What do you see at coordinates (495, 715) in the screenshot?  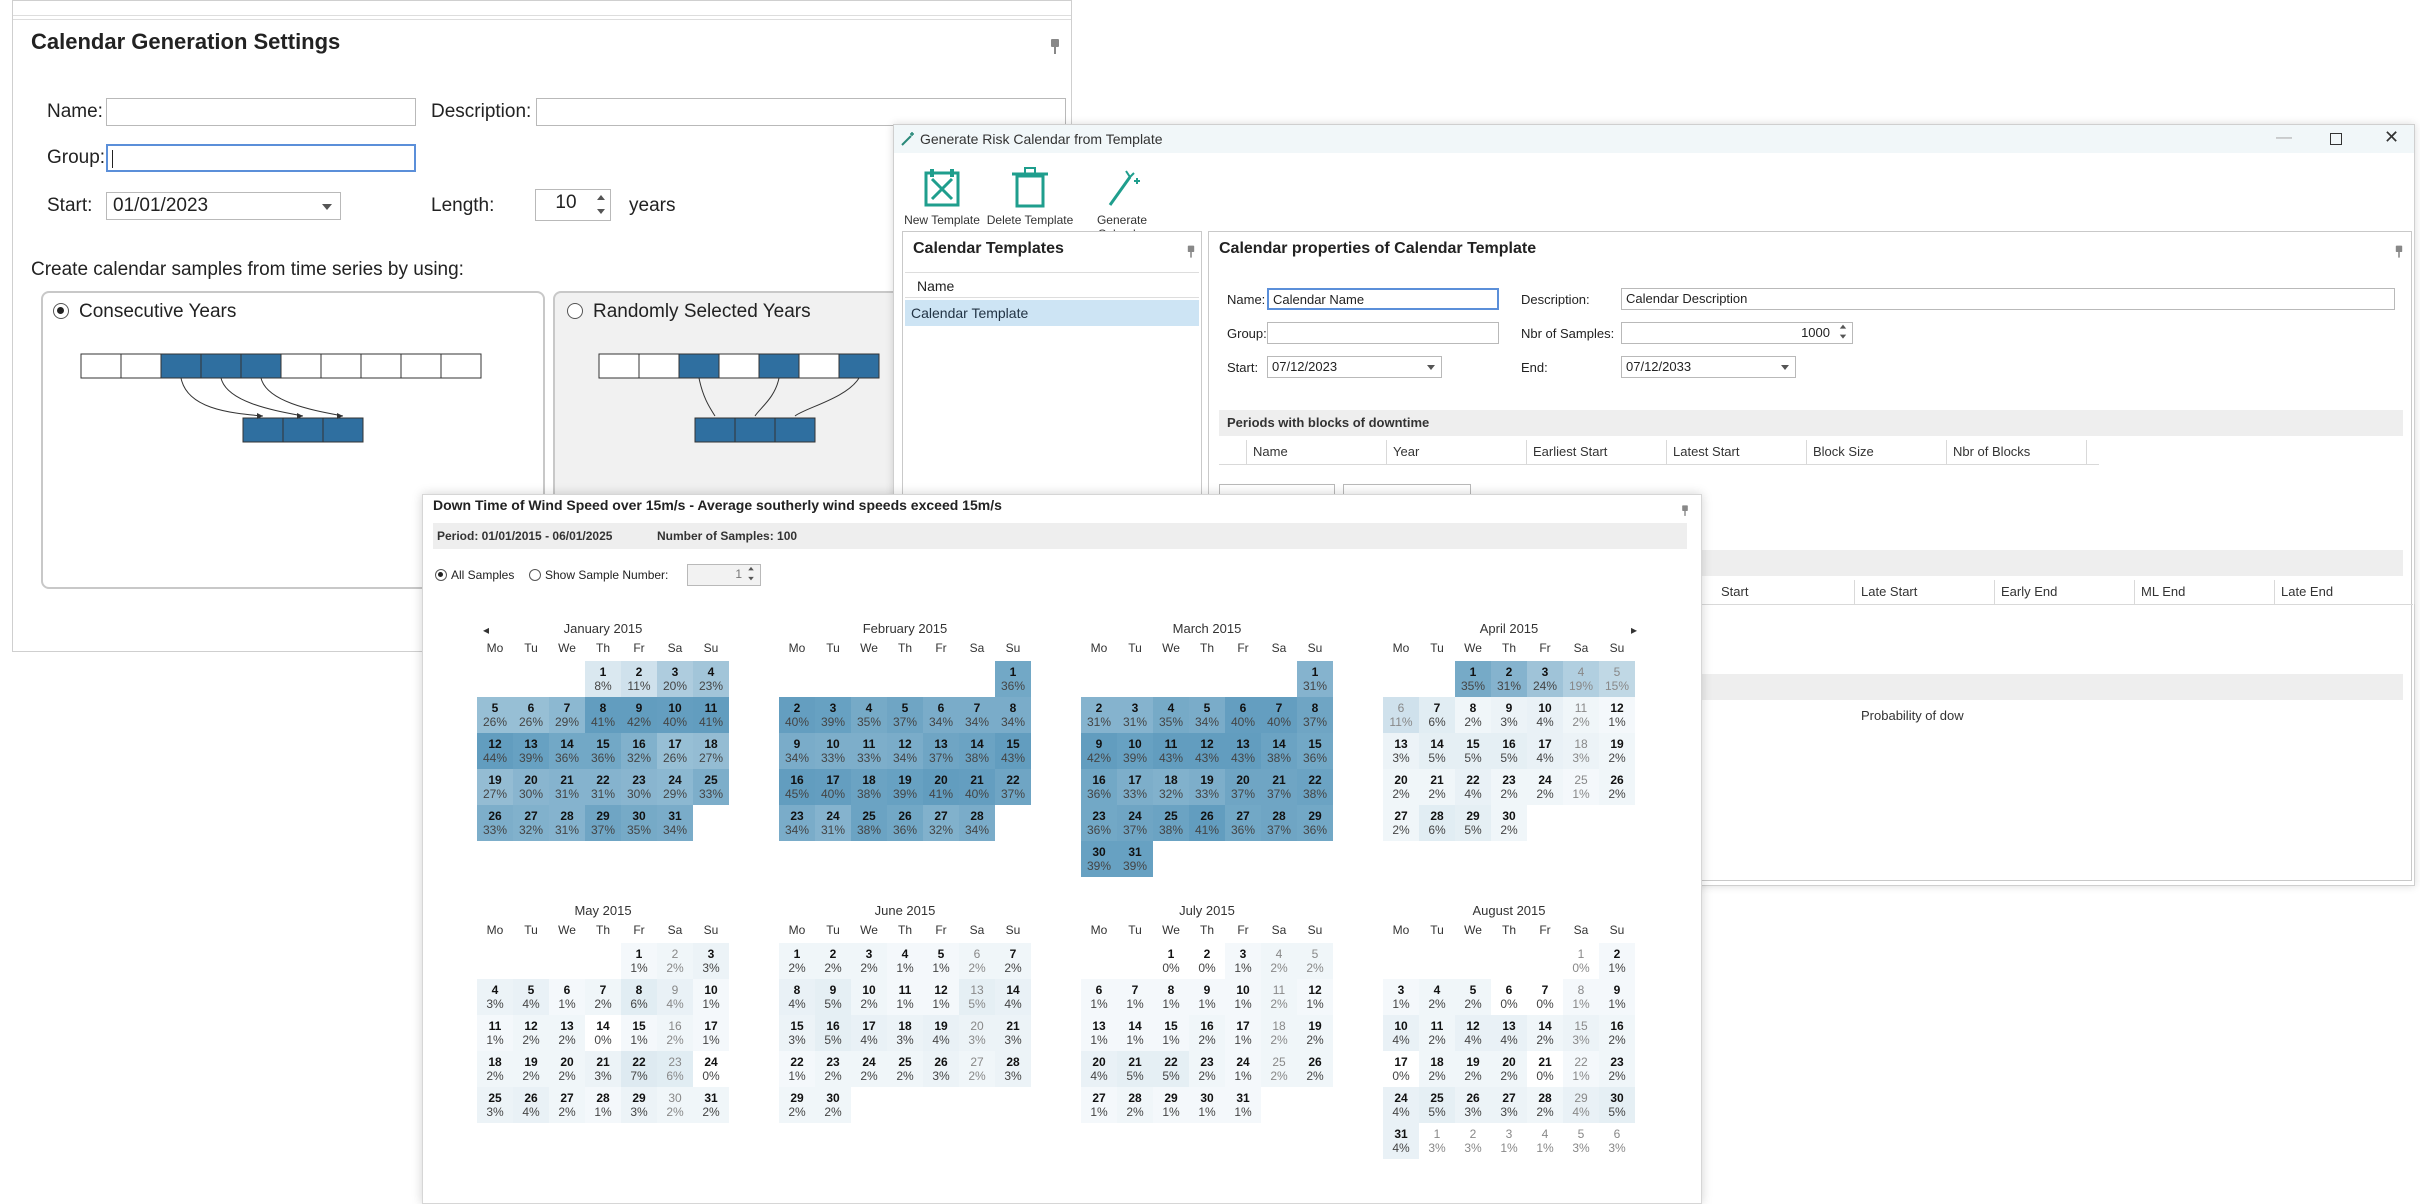 I see `calendar-day-cell: 5 26%` at bounding box center [495, 715].